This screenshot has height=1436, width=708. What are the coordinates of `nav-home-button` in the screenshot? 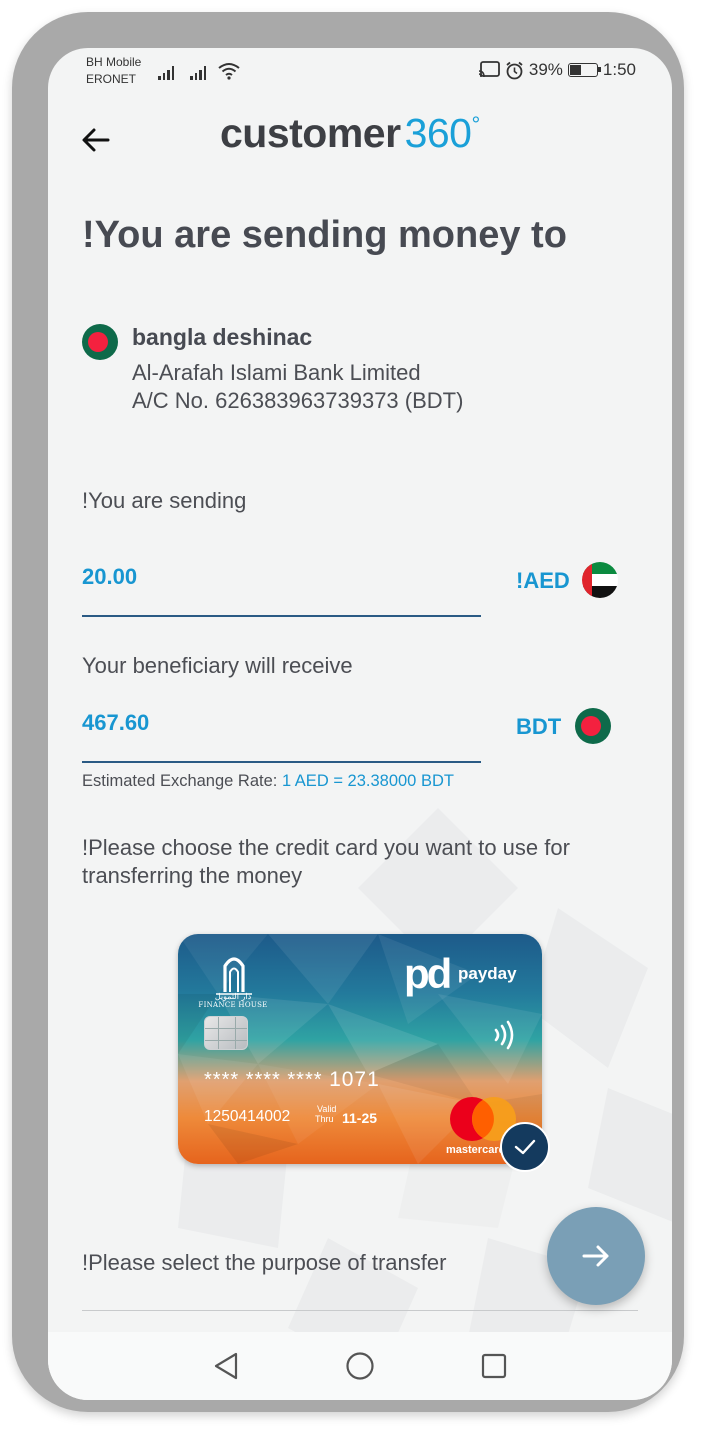 It's located at (360, 1366).